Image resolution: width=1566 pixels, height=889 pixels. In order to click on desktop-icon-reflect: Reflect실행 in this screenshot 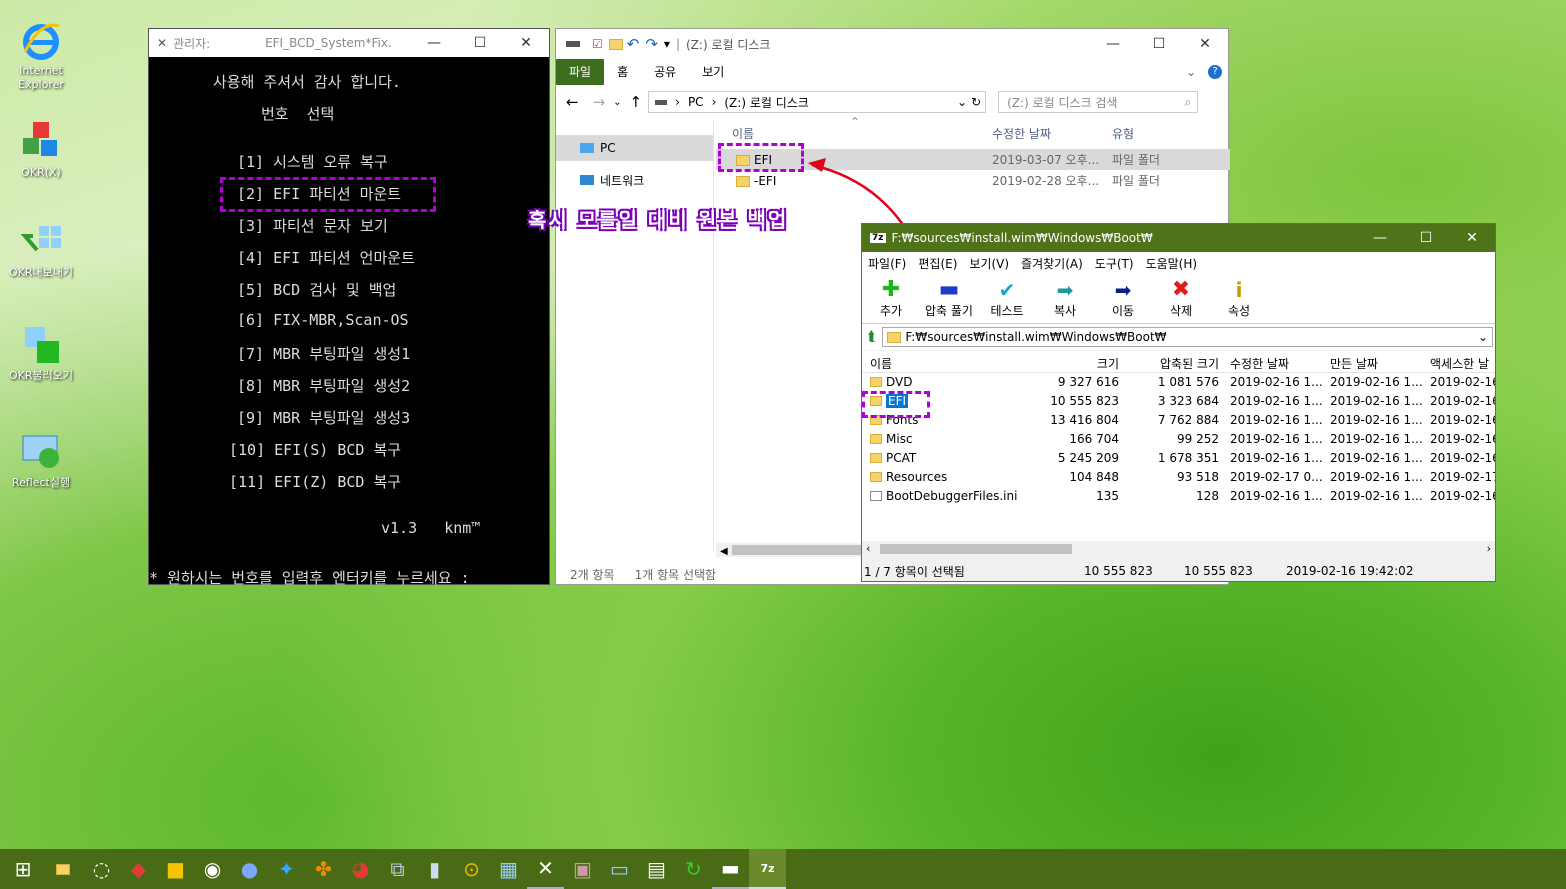, I will do `click(41, 460)`.